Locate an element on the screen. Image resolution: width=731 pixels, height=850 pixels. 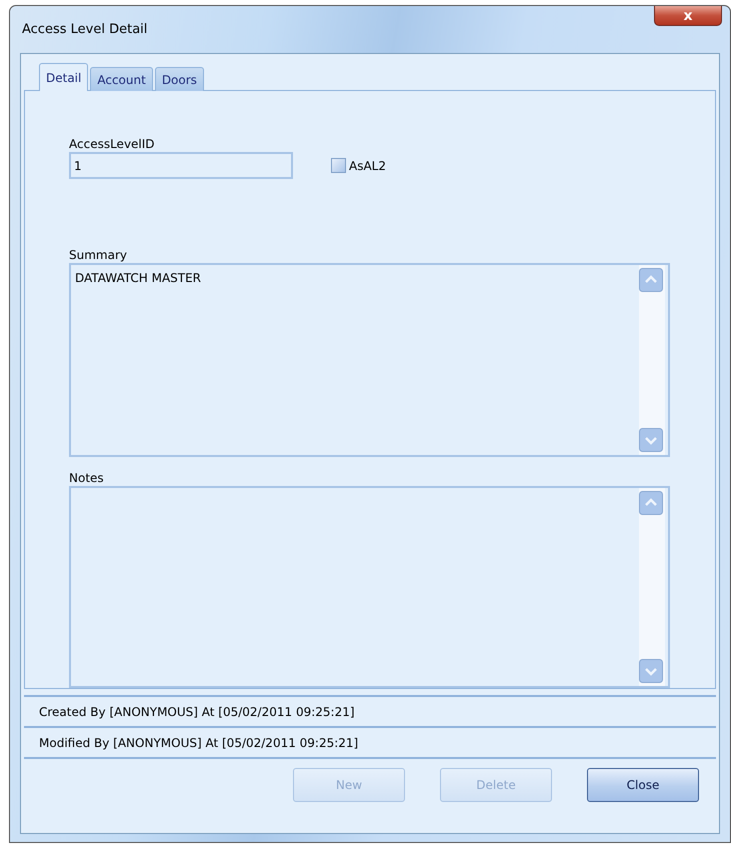
field-label: Notes is located at coordinates (87, 478).